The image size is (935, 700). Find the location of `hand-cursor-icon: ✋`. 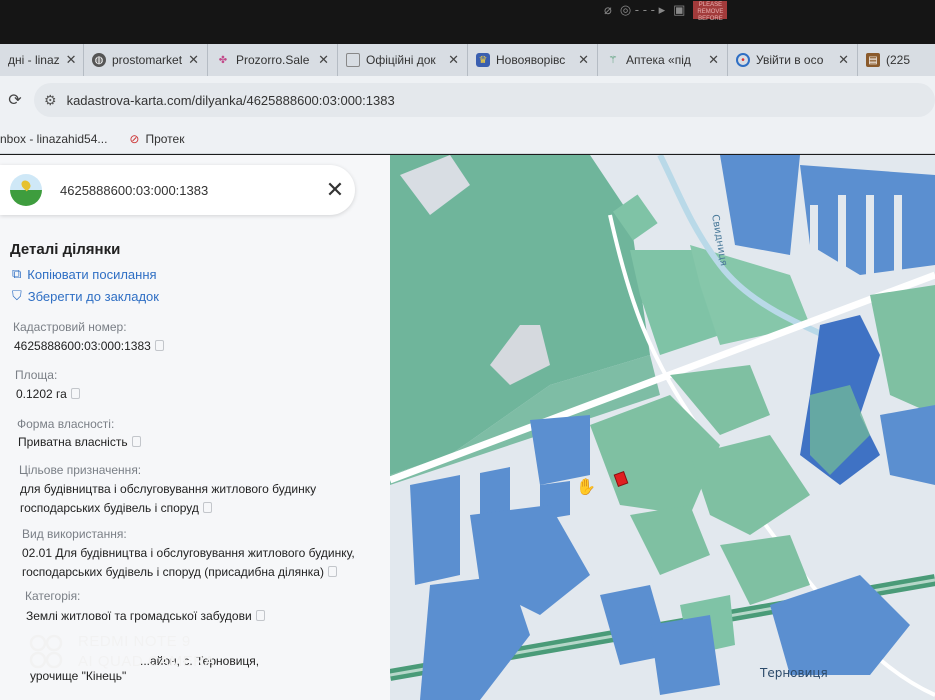

hand-cursor-icon: ✋ is located at coordinates (586, 486).